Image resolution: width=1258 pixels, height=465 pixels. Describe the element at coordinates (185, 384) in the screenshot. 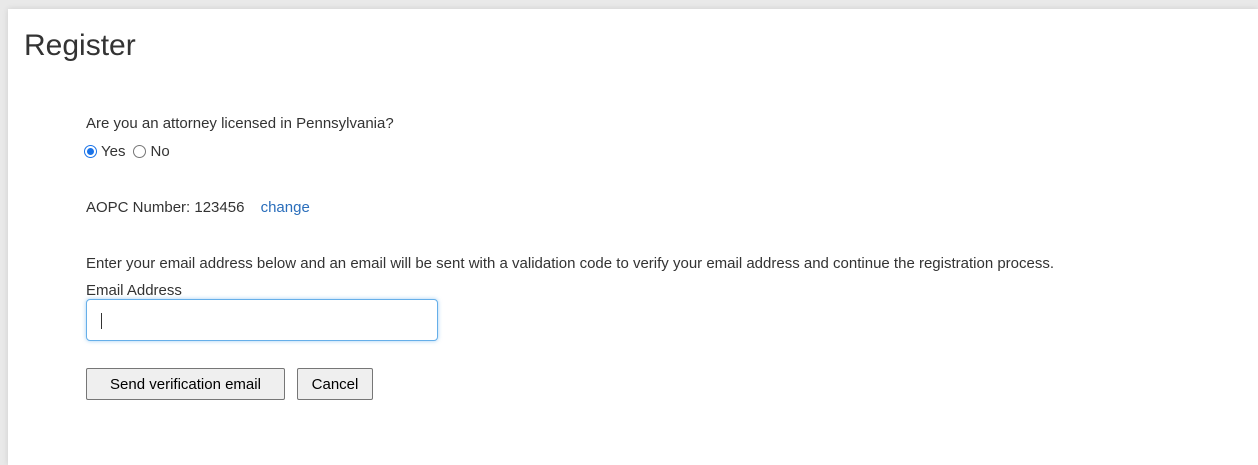

I see `send-verification-button: Send verification email` at that location.